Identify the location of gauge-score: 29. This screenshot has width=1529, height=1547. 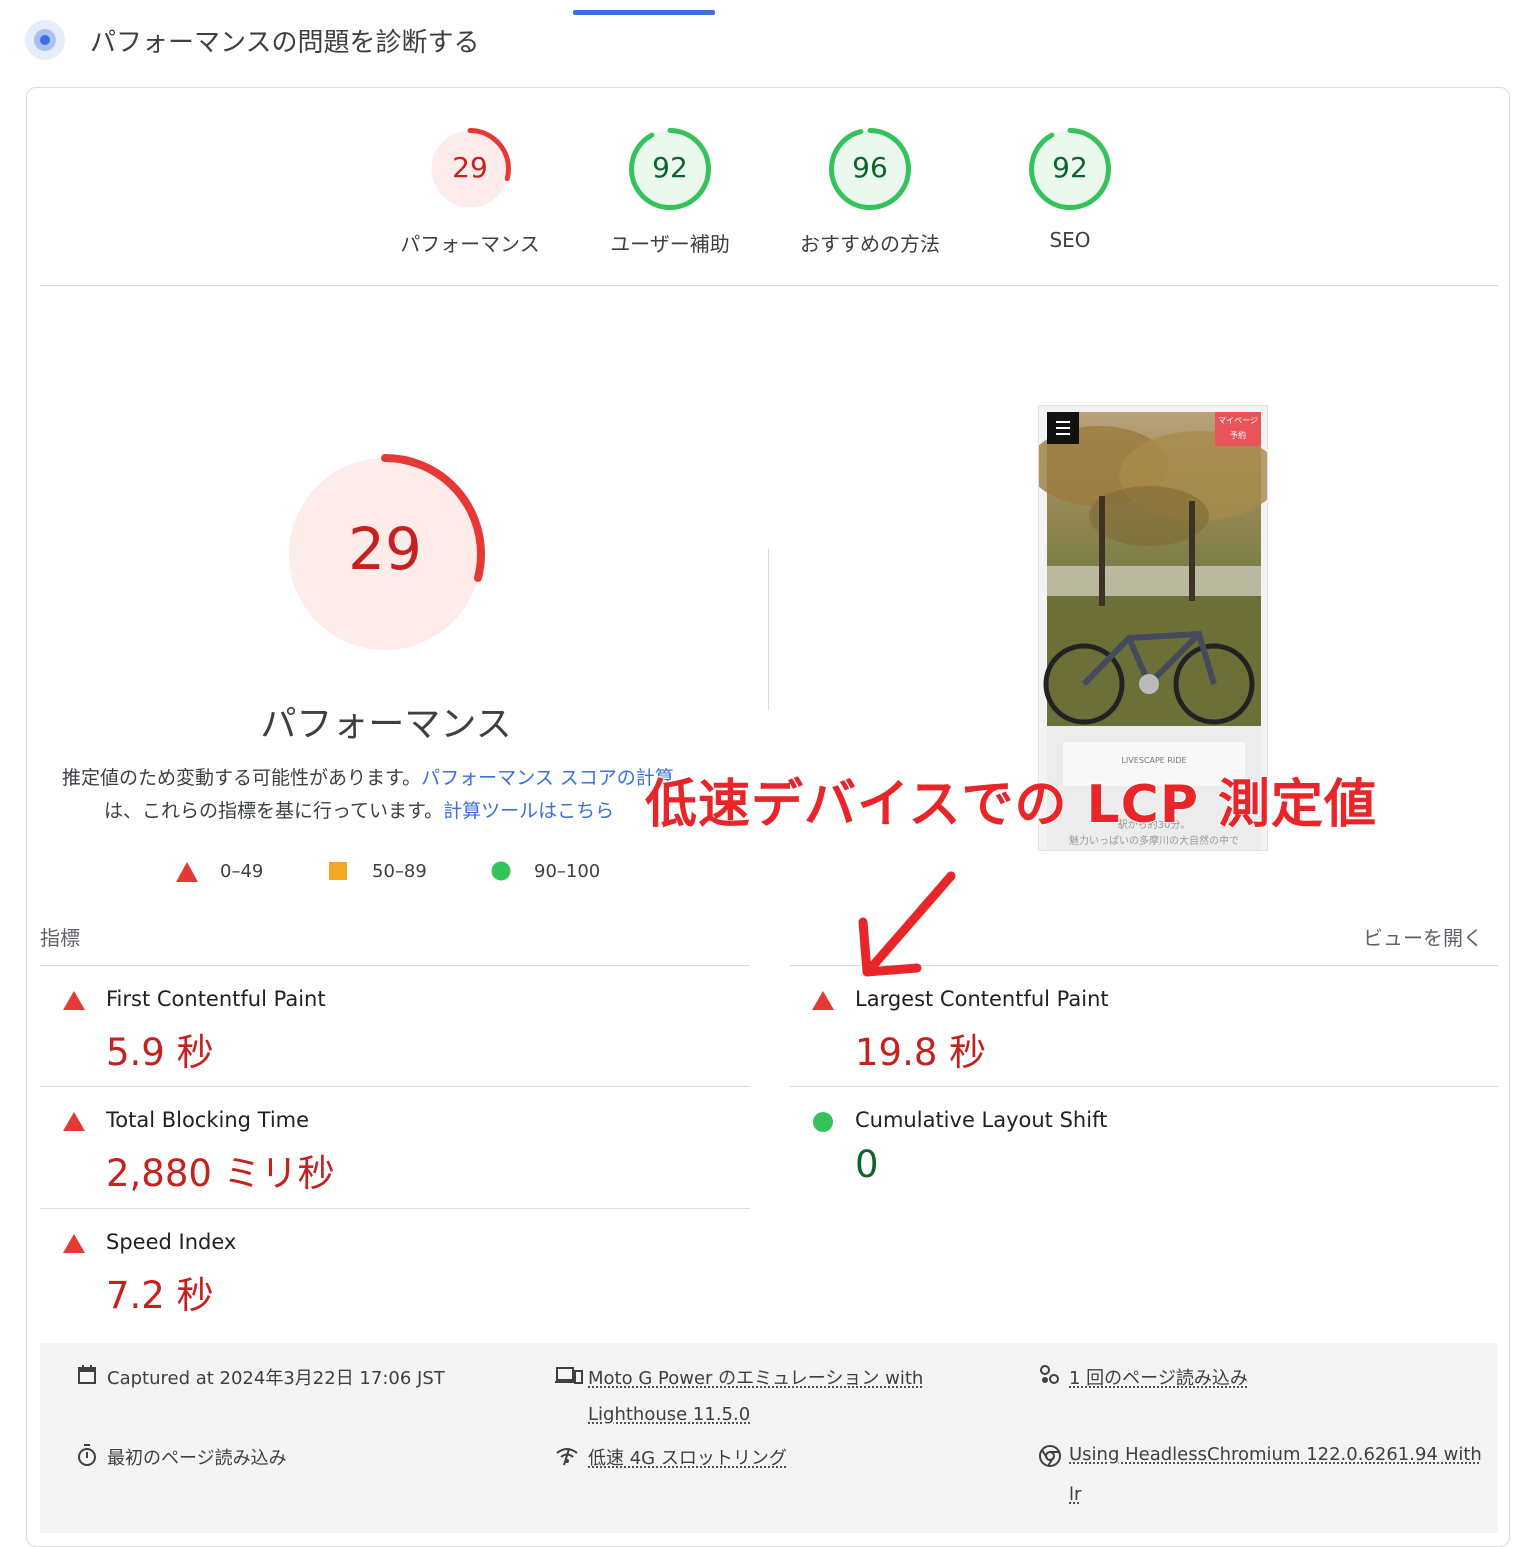
(470, 167).